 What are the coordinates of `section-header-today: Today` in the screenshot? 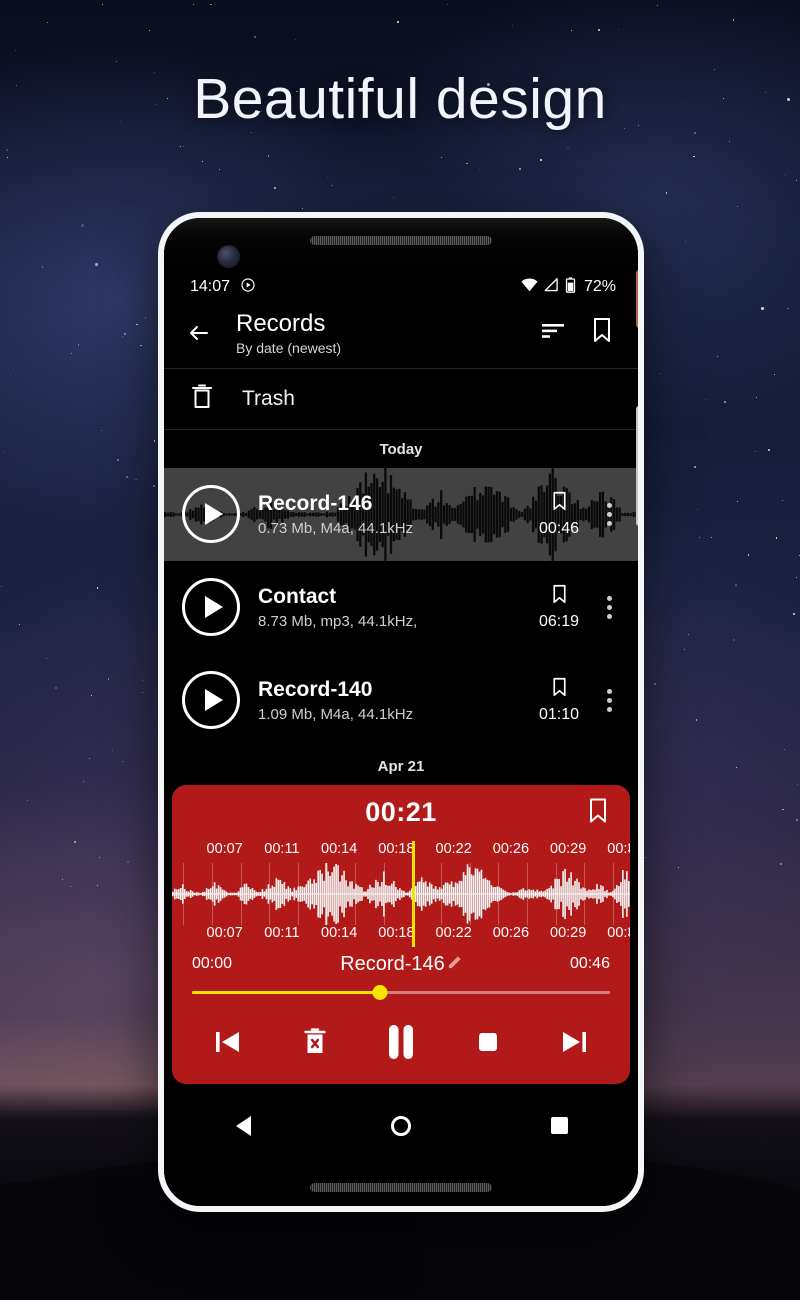 It's located at (401, 449).